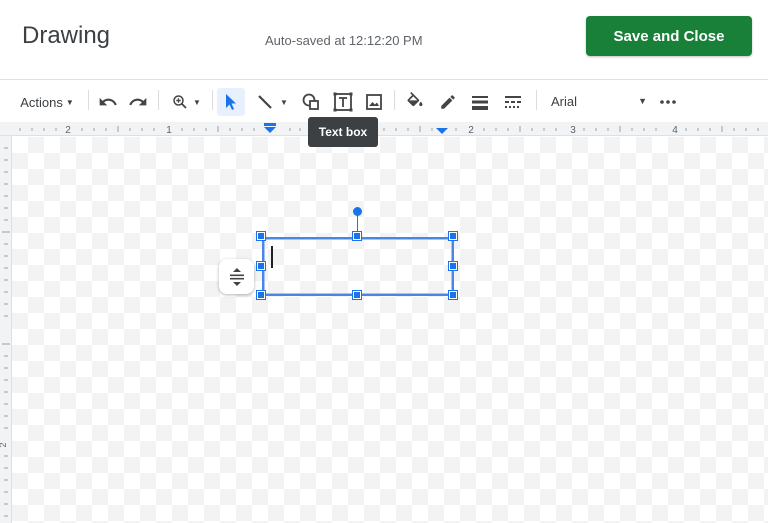  I want to click on select-tool-button, so click(231, 102).